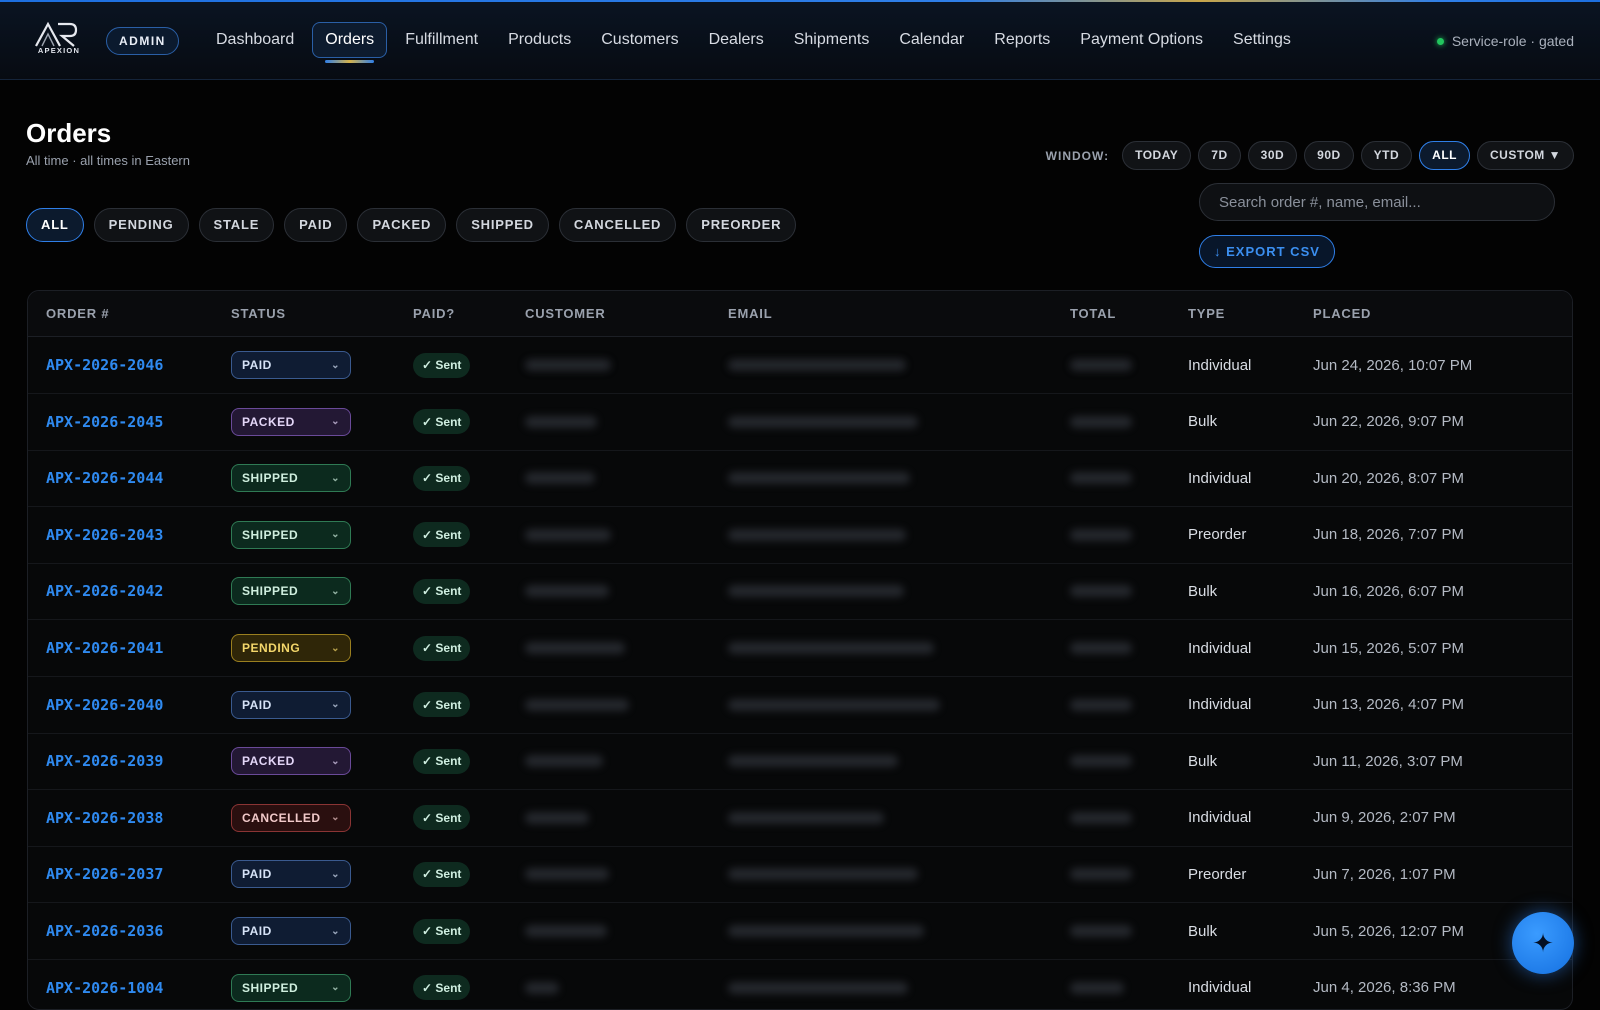 The image size is (1600, 1010). I want to click on nav-item-label: Orders, so click(350, 39).